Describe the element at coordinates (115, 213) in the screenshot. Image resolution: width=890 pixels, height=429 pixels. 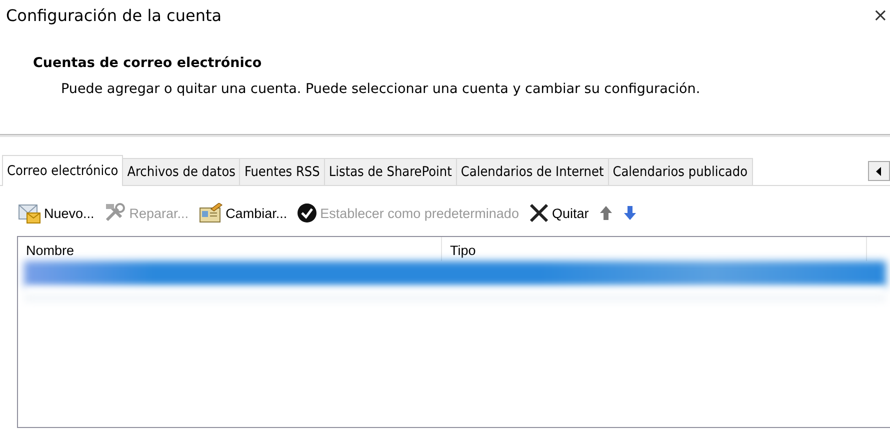
I see `tools-icon` at that location.